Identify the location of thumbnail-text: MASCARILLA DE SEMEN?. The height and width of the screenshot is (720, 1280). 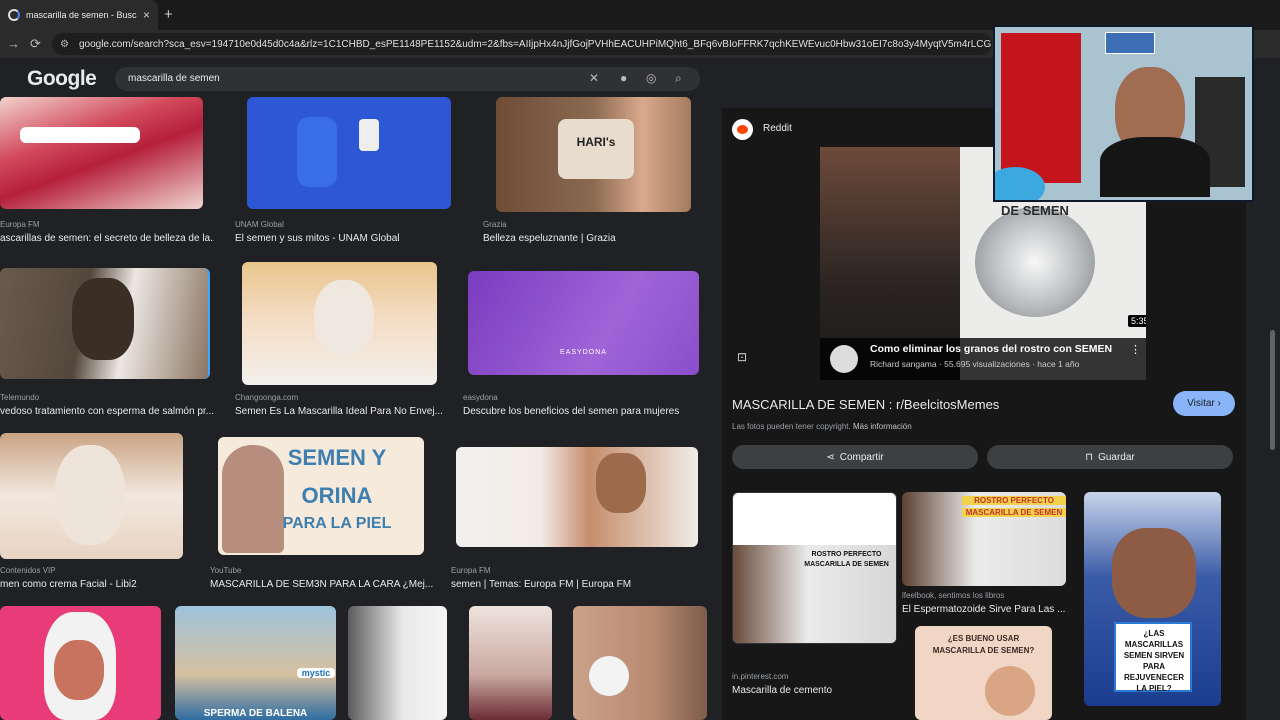
(983, 650).